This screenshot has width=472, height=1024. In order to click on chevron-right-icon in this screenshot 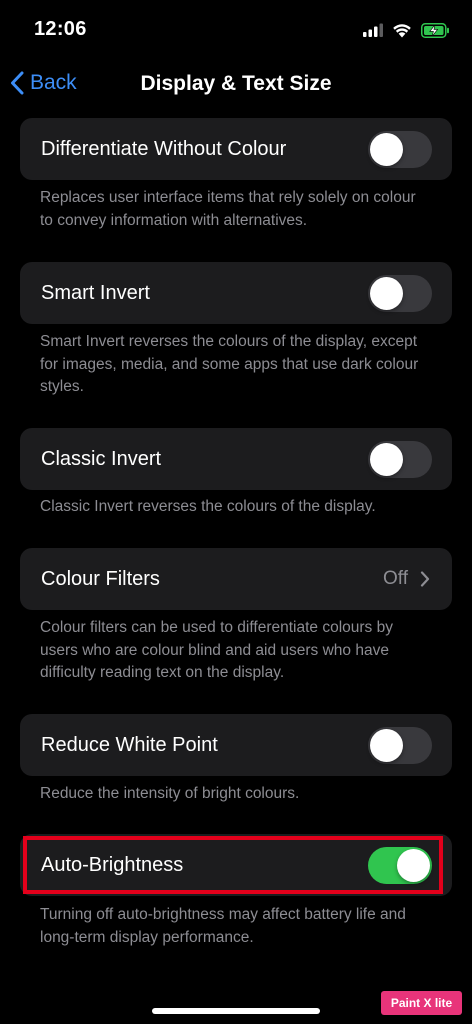, I will do `click(425, 579)`.